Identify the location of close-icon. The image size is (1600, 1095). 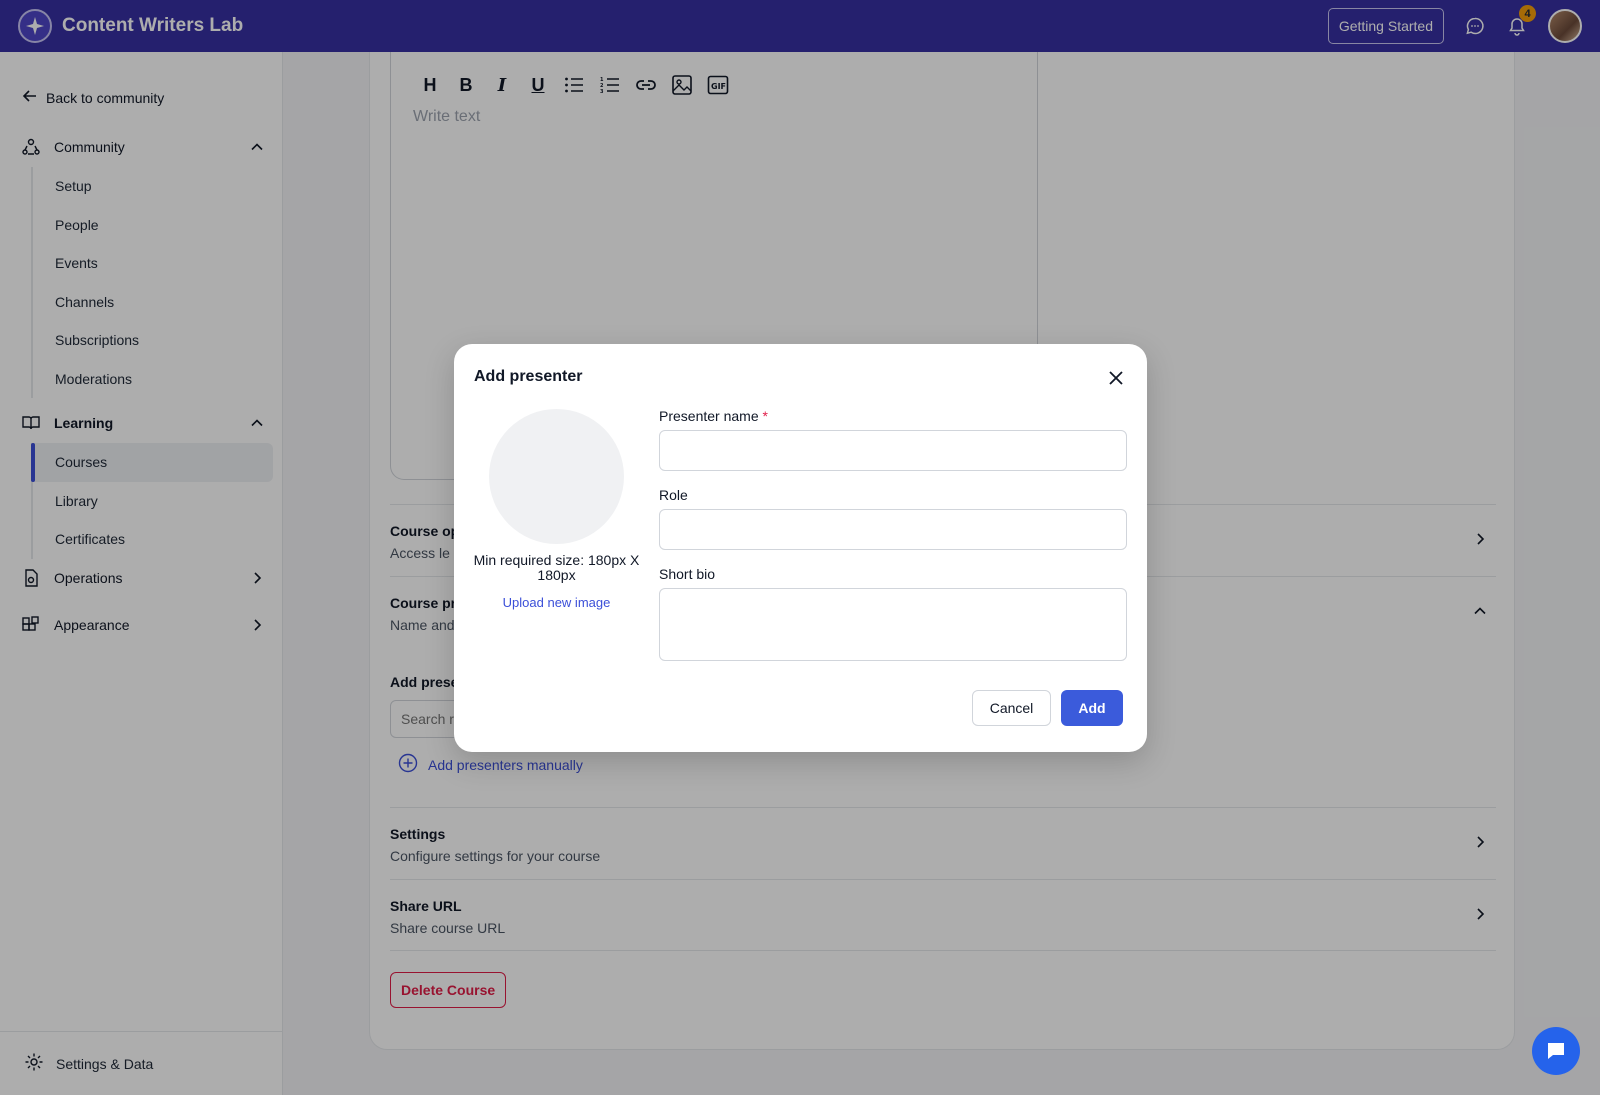
(1116, 378).